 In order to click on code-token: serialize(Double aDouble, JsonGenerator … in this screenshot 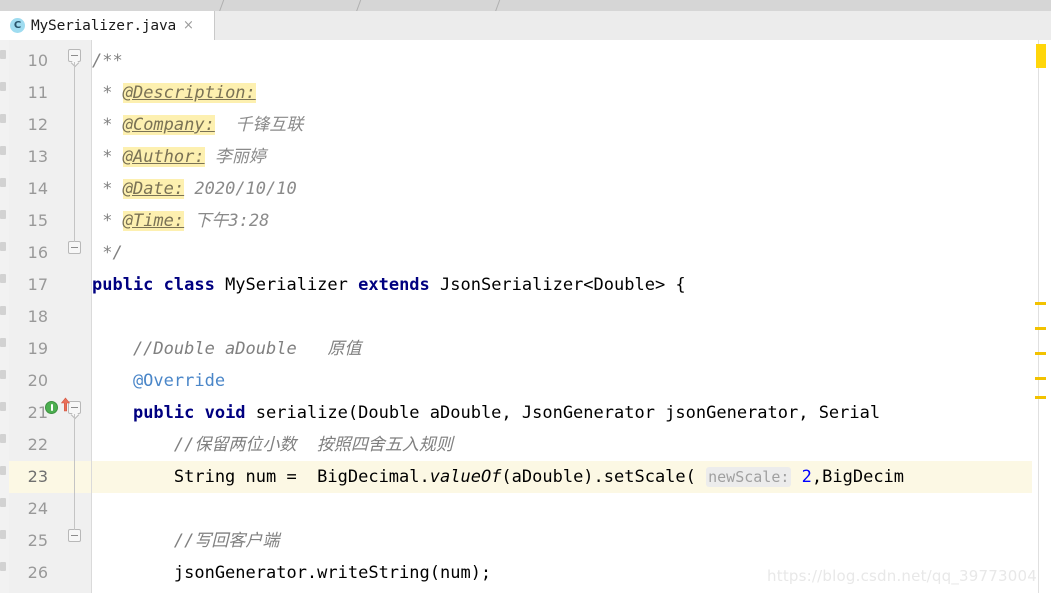, I will do `click(568, 413)`.